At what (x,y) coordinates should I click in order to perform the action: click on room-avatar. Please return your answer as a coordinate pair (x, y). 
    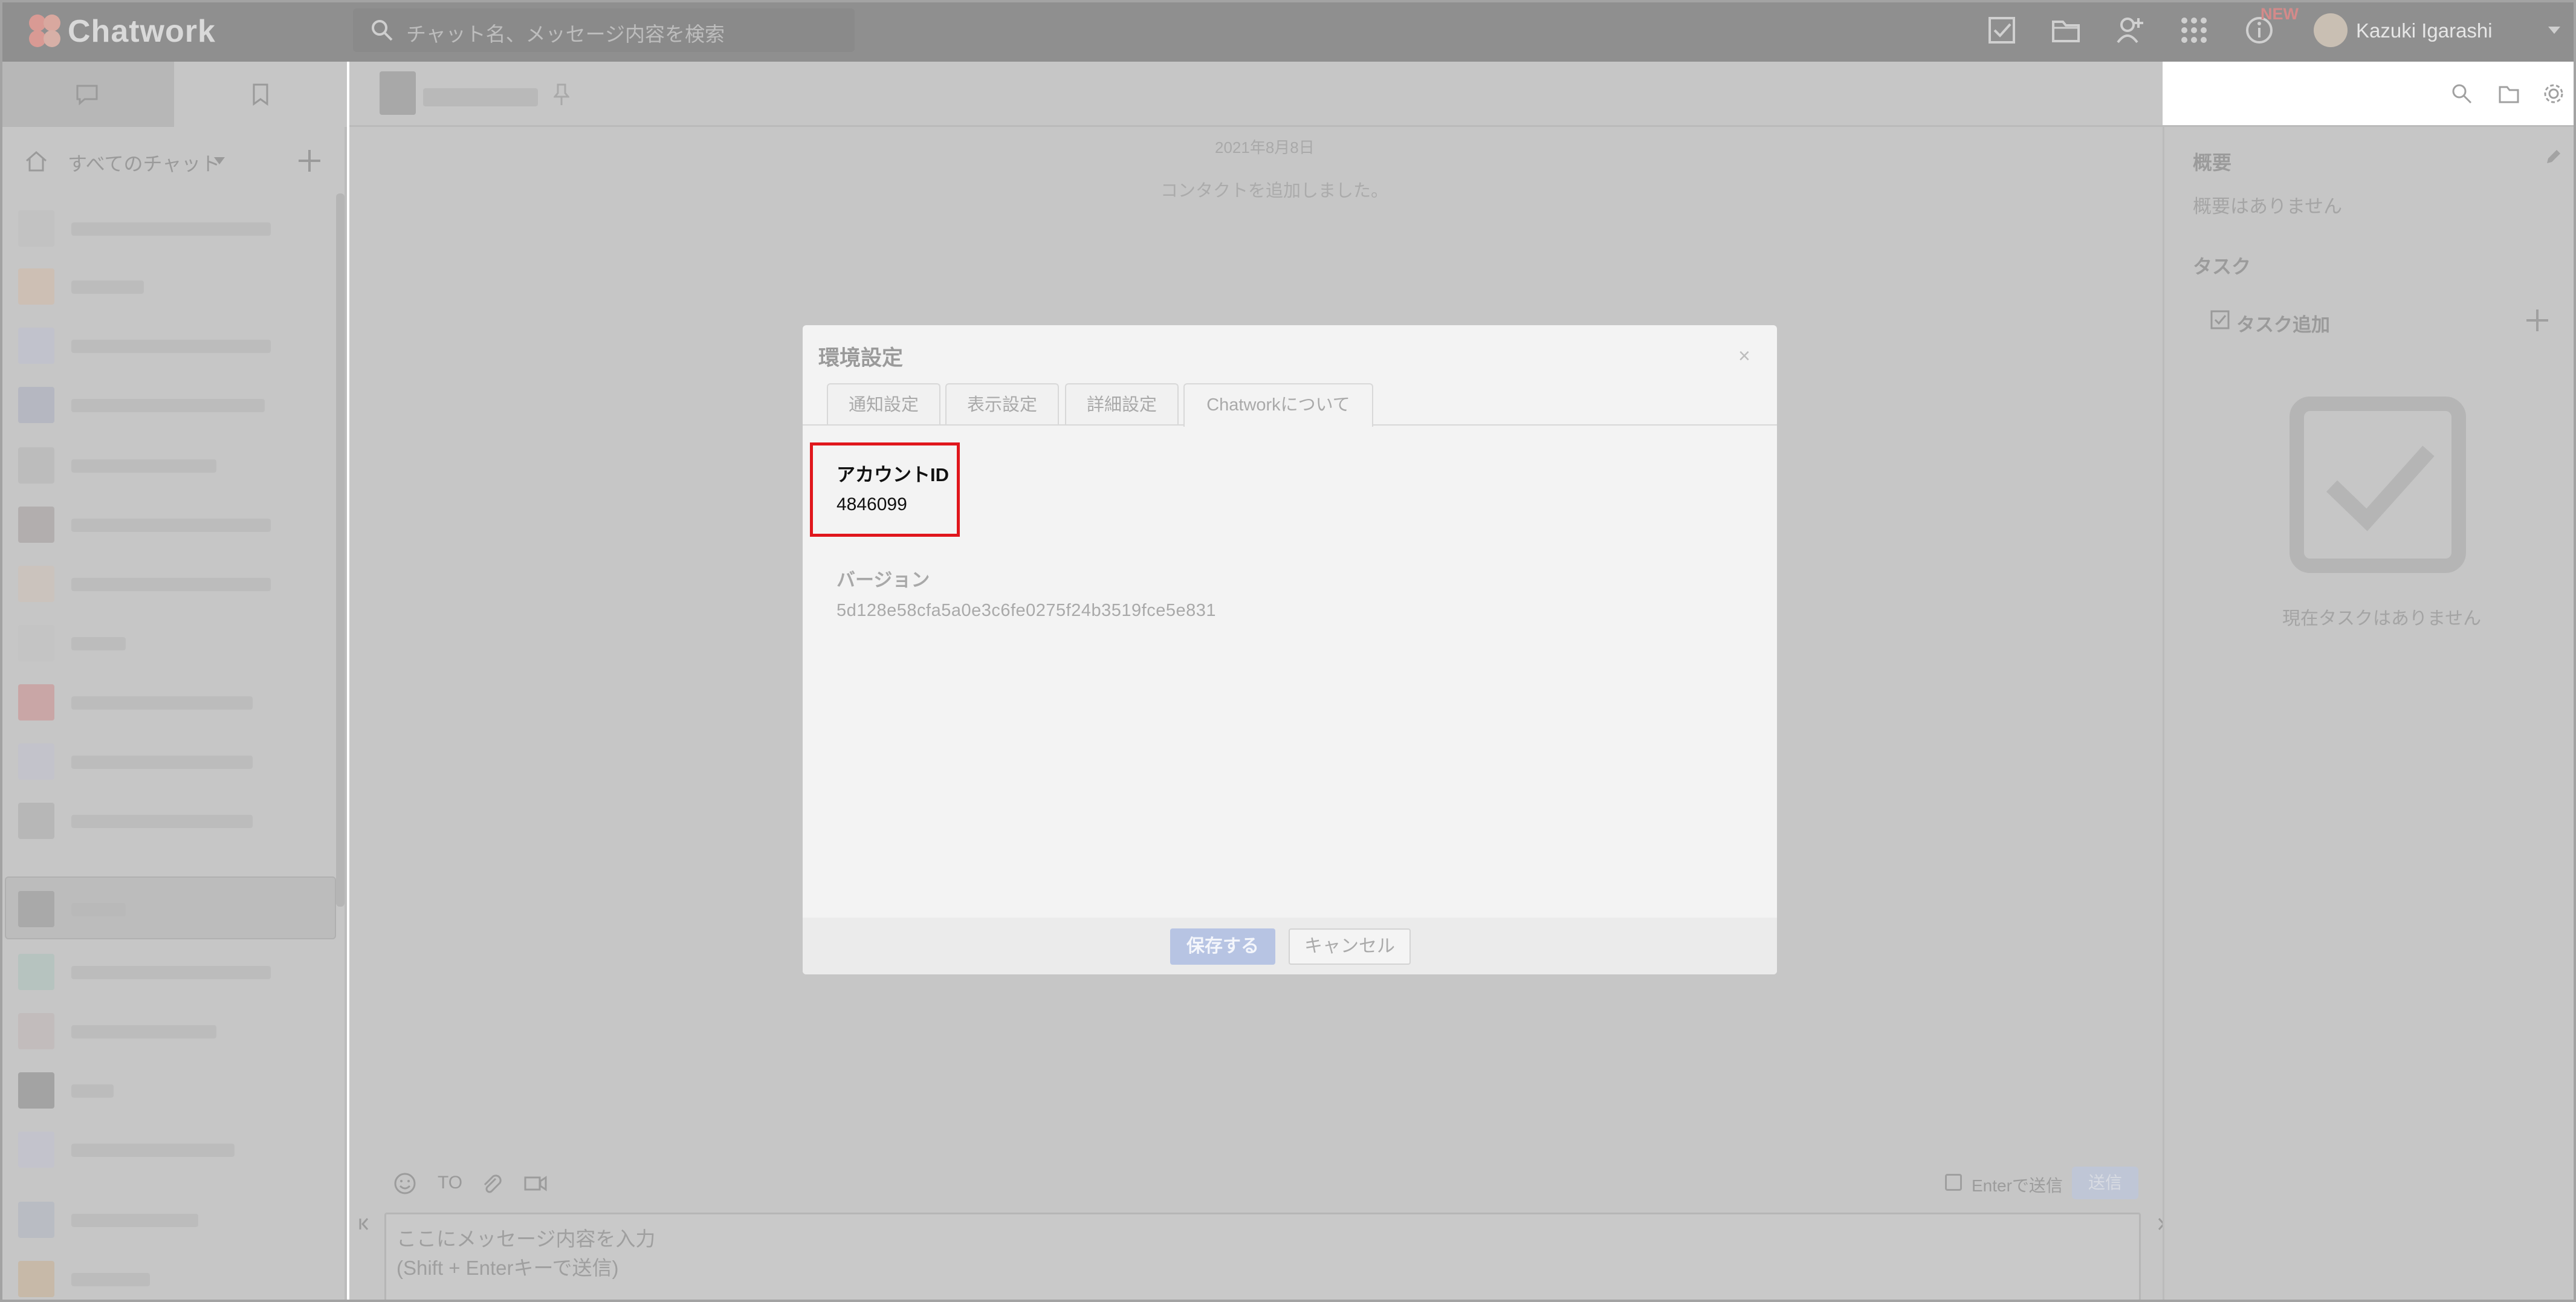
    Looking at the image, I should click on (398, 93).